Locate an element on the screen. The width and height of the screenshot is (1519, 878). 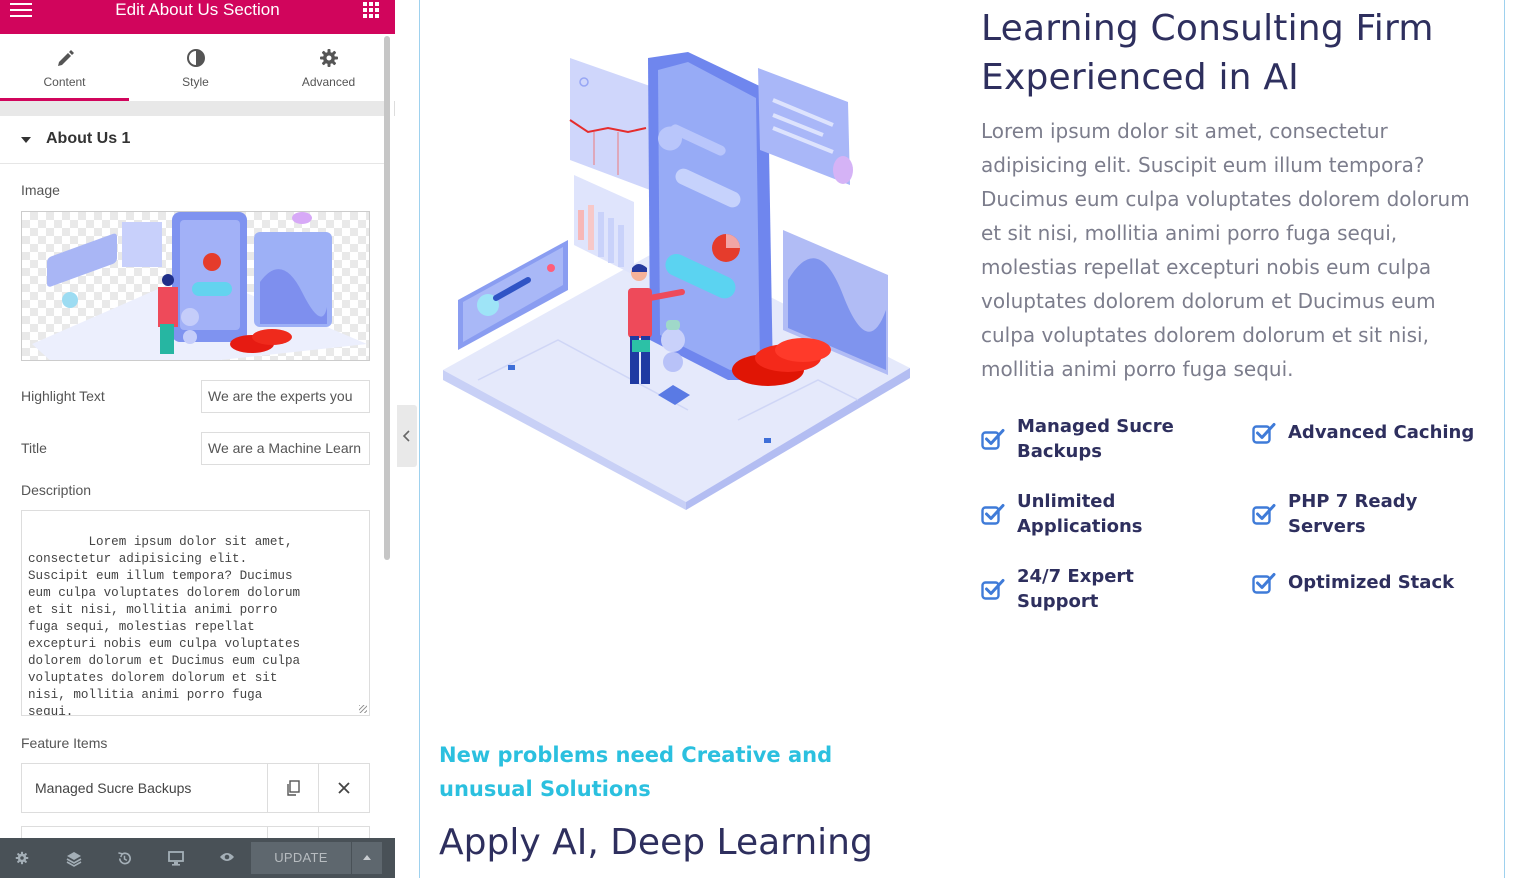
description-label: Description is located at coordinates (56, 490).